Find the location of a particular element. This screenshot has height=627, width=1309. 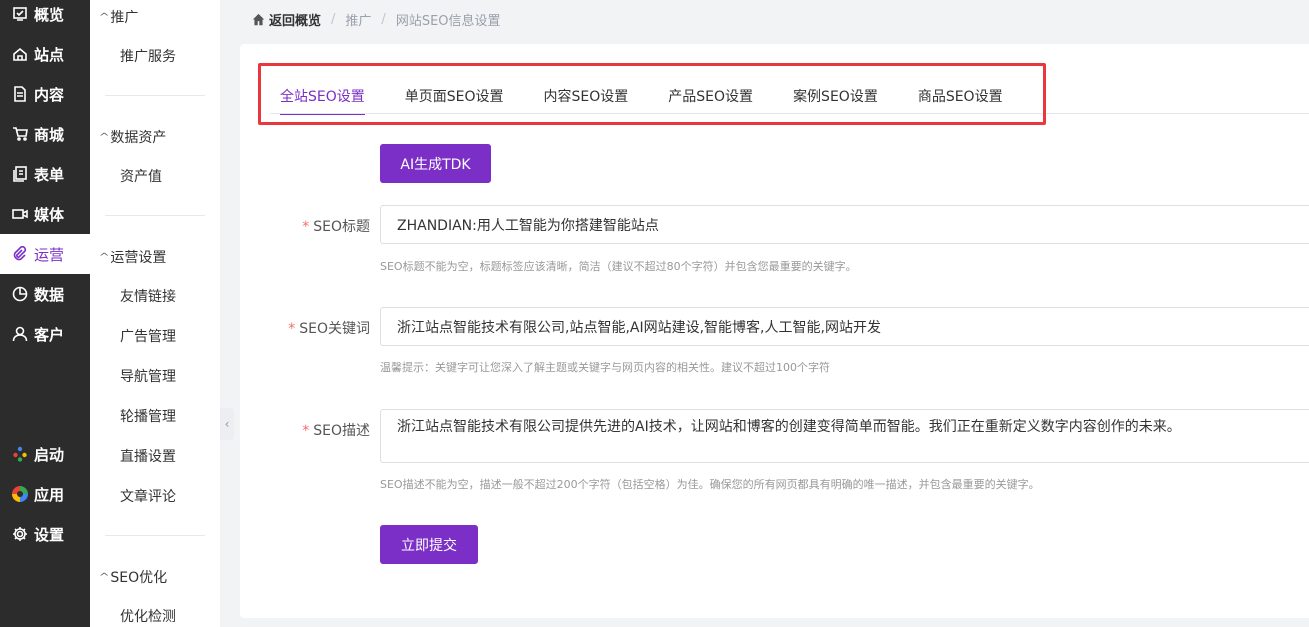

seo-keywords-label-text: SEO关键词 is located at coordinates (334, 329).